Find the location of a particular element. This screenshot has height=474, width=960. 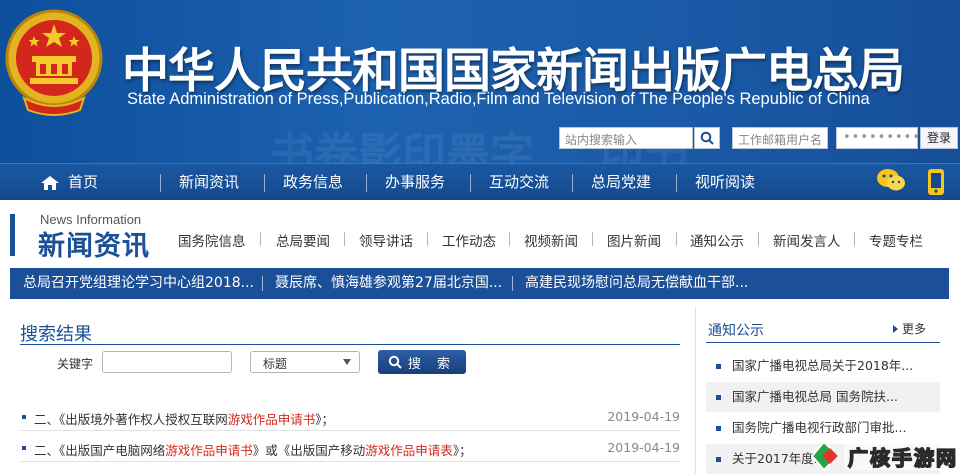

result-text: 二、《出版国产电脑网络游戏作品申请书》或《出版国产移动游戏作品申请表》； is located at coordinates (253, 450).